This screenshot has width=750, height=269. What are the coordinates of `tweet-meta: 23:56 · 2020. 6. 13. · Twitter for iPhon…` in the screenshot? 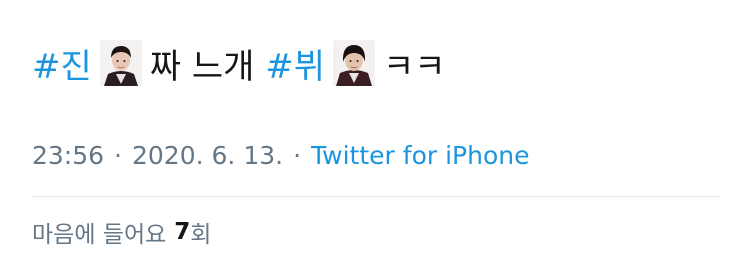 It's located at (280, 155).